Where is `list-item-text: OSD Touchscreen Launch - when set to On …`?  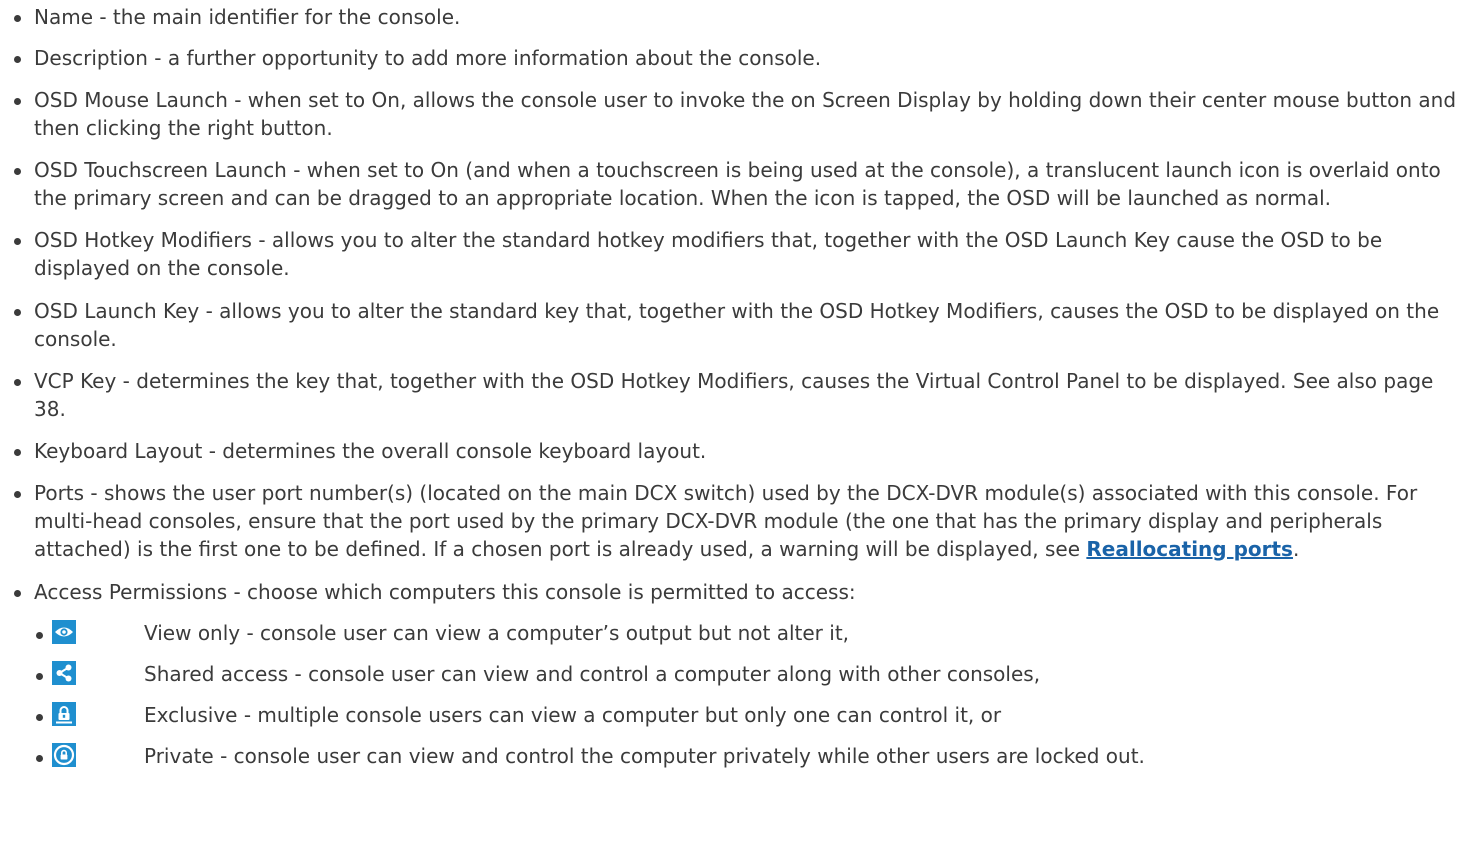 list-item-text: OSD Touchscreen Launch - when set to On … is located at coordinates (737, 184).